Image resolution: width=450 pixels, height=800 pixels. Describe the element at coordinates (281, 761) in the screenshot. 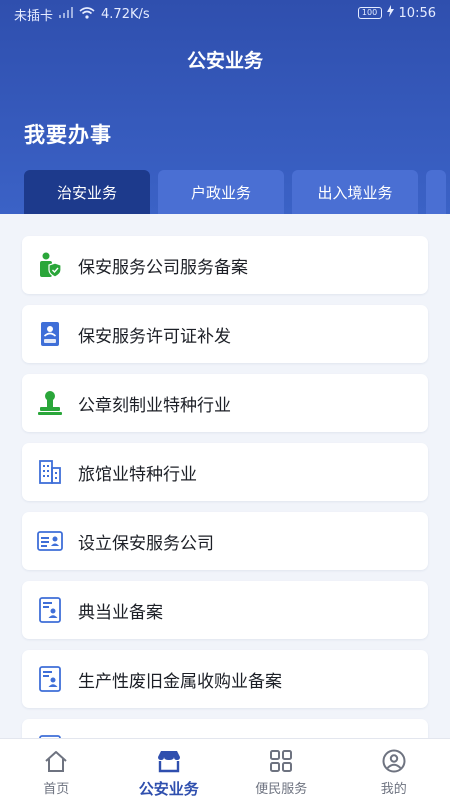

I see `grid-icon` at that location.